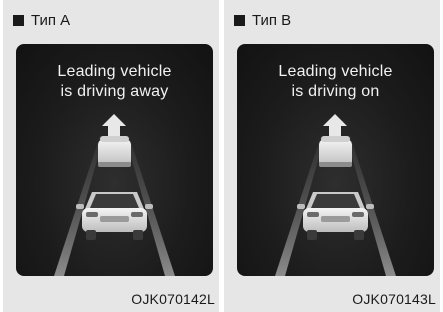 The height and width of the screenshot is (312, 443). I want to click on figure-code: OJK070143L, so click(394, 299).